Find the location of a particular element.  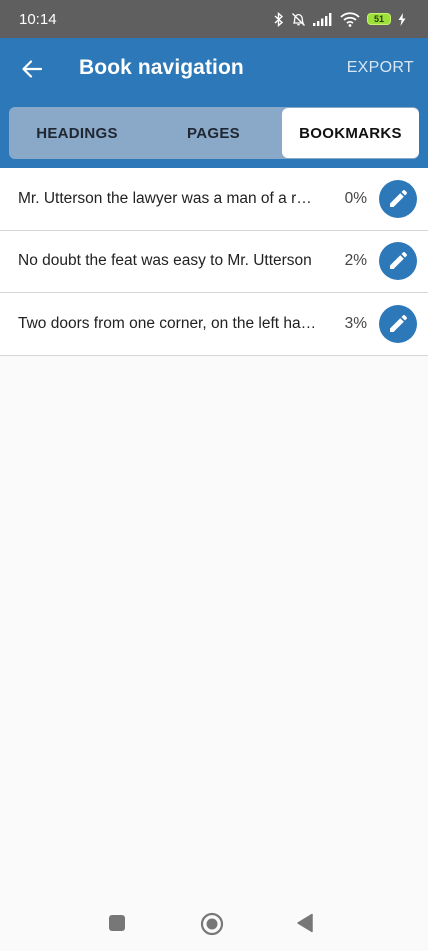

nav-home-button is located at coordinates (212, 924).